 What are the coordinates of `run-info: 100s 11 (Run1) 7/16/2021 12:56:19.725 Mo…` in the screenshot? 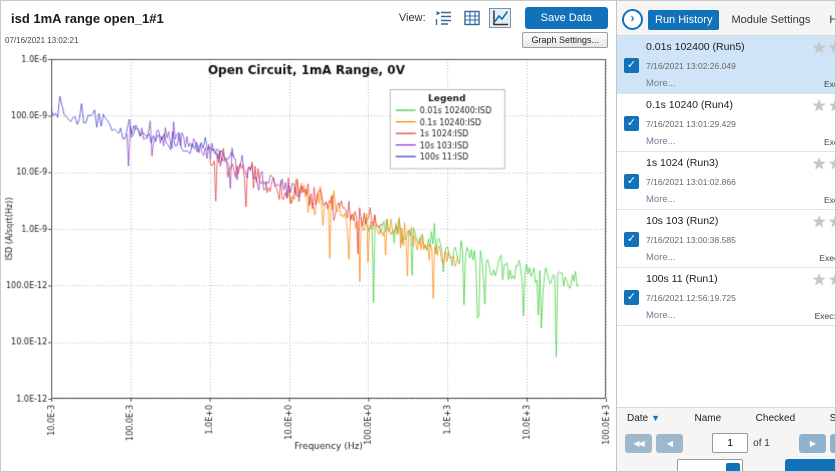 It's located at (725, 297).